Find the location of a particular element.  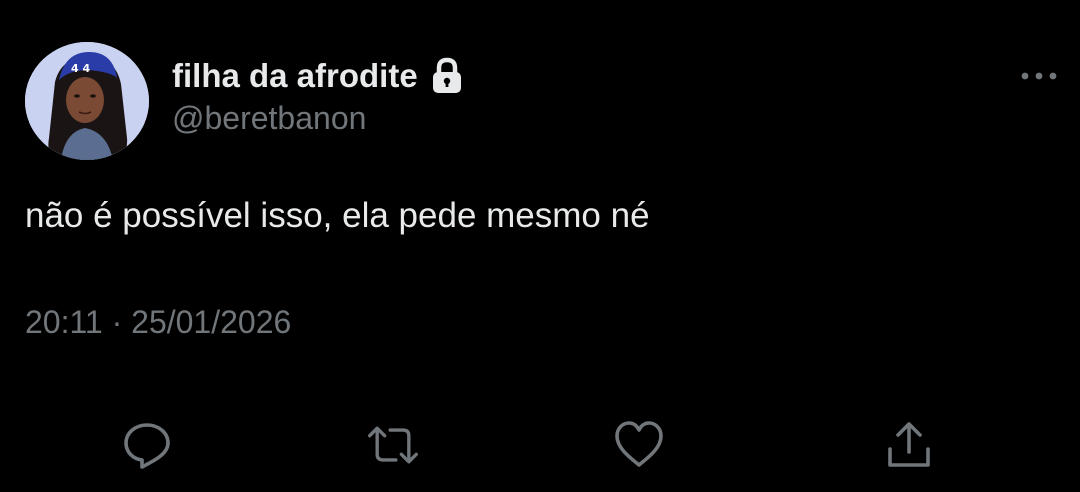

timestamp: 20:11 · 25/01/2026 is located at coordinates (158, 322).